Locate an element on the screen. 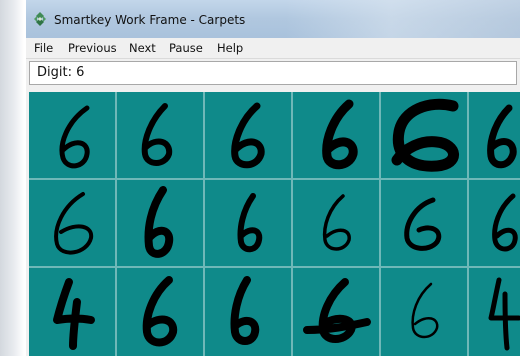 This screenshot has width=520, height=356. title-bar-glass is located at coordinates (403, 19).